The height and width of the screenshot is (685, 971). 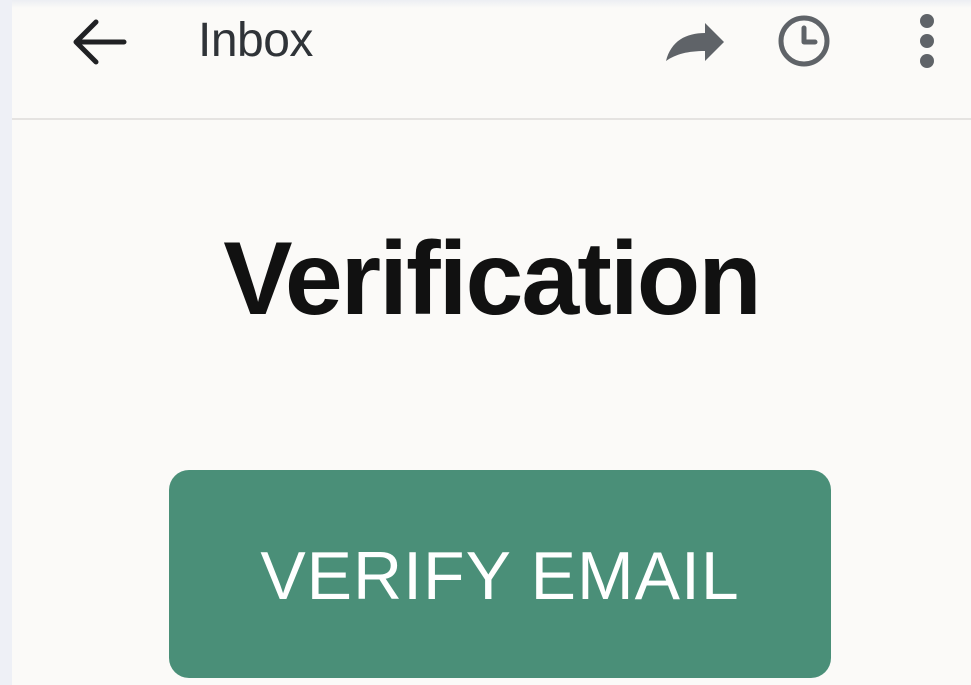 I want to click on history-button, so click(x=804, y=41).